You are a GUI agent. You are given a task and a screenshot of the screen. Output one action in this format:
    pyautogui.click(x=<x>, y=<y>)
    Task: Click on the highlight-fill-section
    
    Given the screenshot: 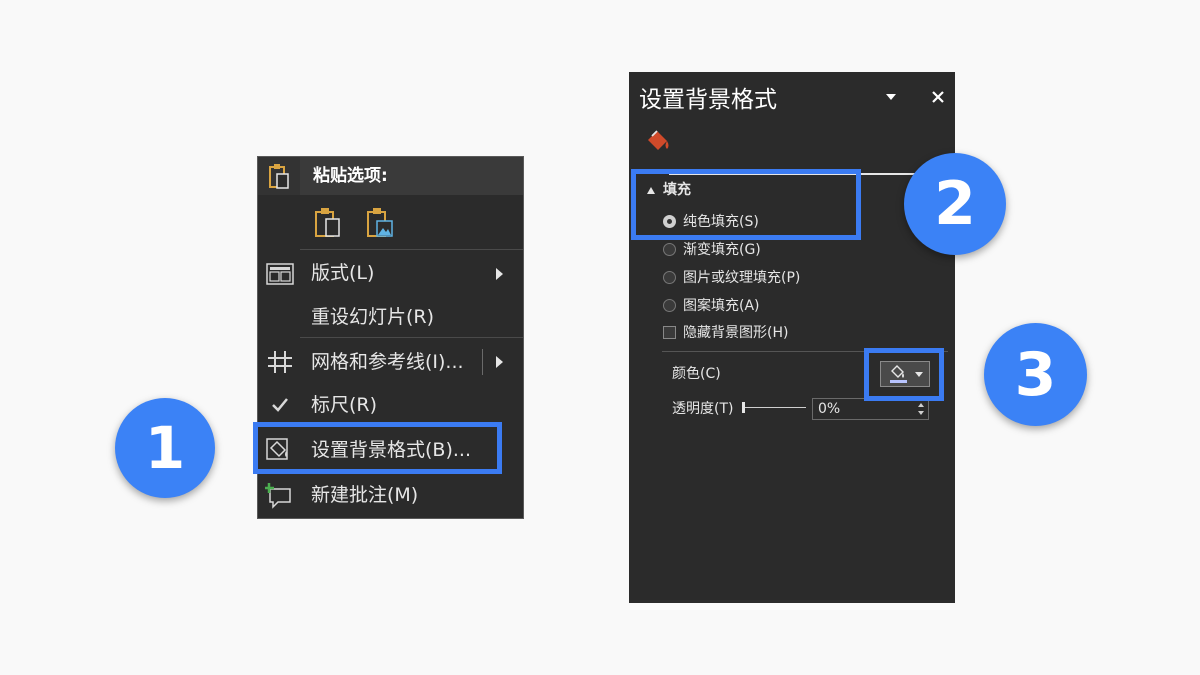 What is the action you would take?
    pyautogui.click(x=746, y=204)
    